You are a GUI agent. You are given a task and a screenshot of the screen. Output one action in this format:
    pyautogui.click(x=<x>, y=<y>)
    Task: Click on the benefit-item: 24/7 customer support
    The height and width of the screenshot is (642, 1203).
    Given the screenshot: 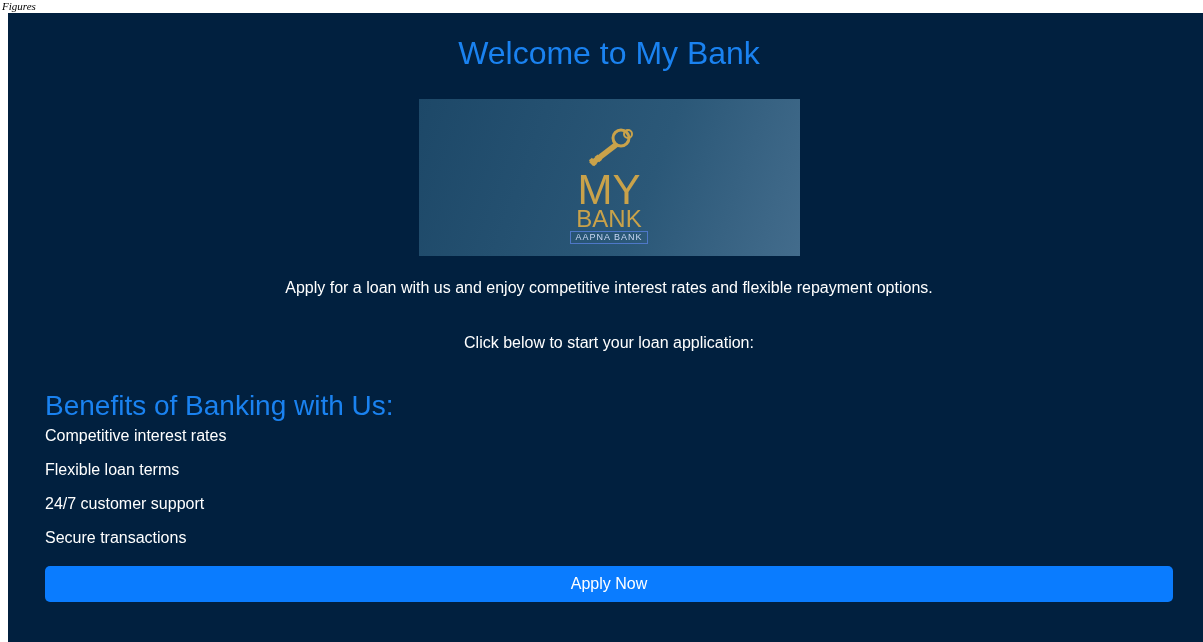 What is the action you would take?
    pyautogui.click(x=125, y=504)
    